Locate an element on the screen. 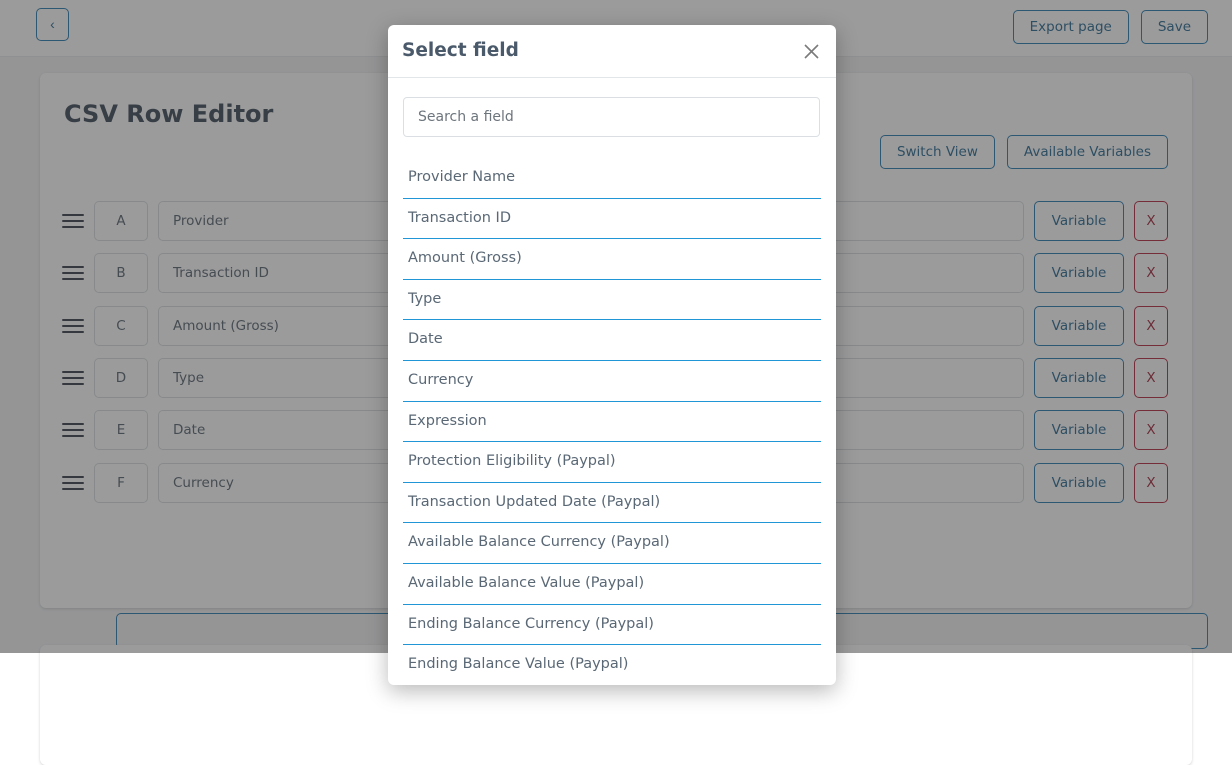 The height and width of the screenshot is (765, 1232). field-option: Currency is located at coordinates (612, 381).